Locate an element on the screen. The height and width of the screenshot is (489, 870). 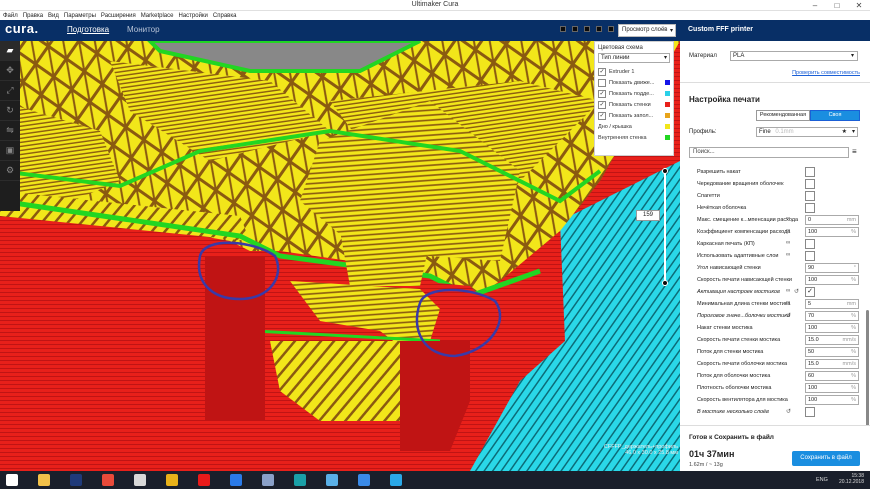
scale-icon: ⤢ is located at coordinates (10, 91).